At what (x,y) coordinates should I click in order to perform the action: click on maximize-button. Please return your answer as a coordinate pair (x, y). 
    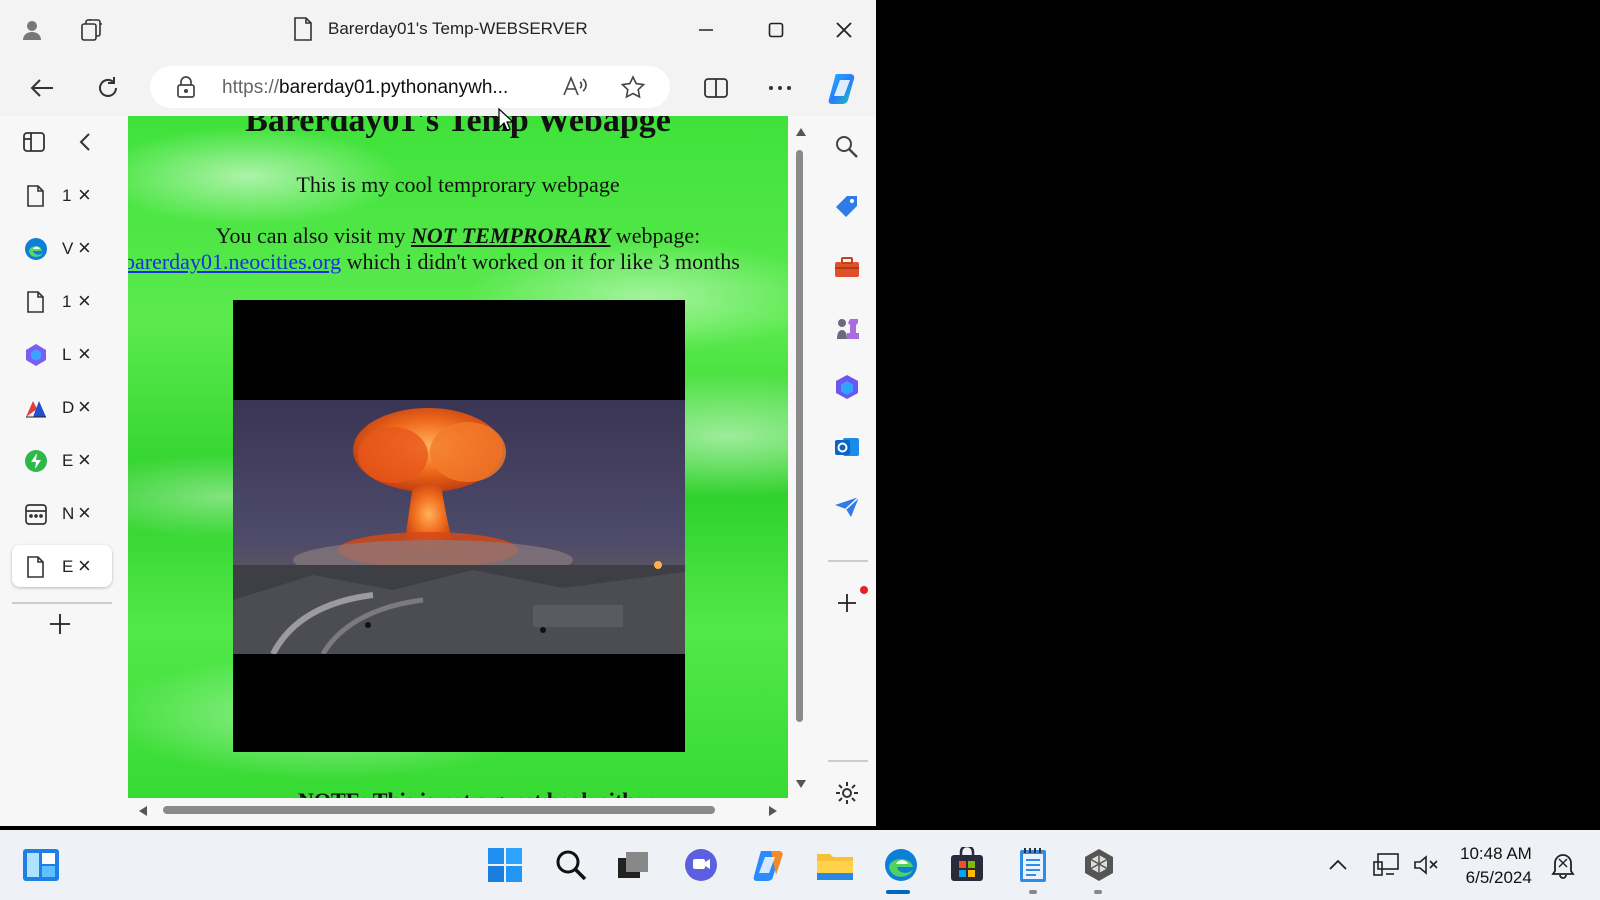
    Looking at the image, I should click on (776, 30).